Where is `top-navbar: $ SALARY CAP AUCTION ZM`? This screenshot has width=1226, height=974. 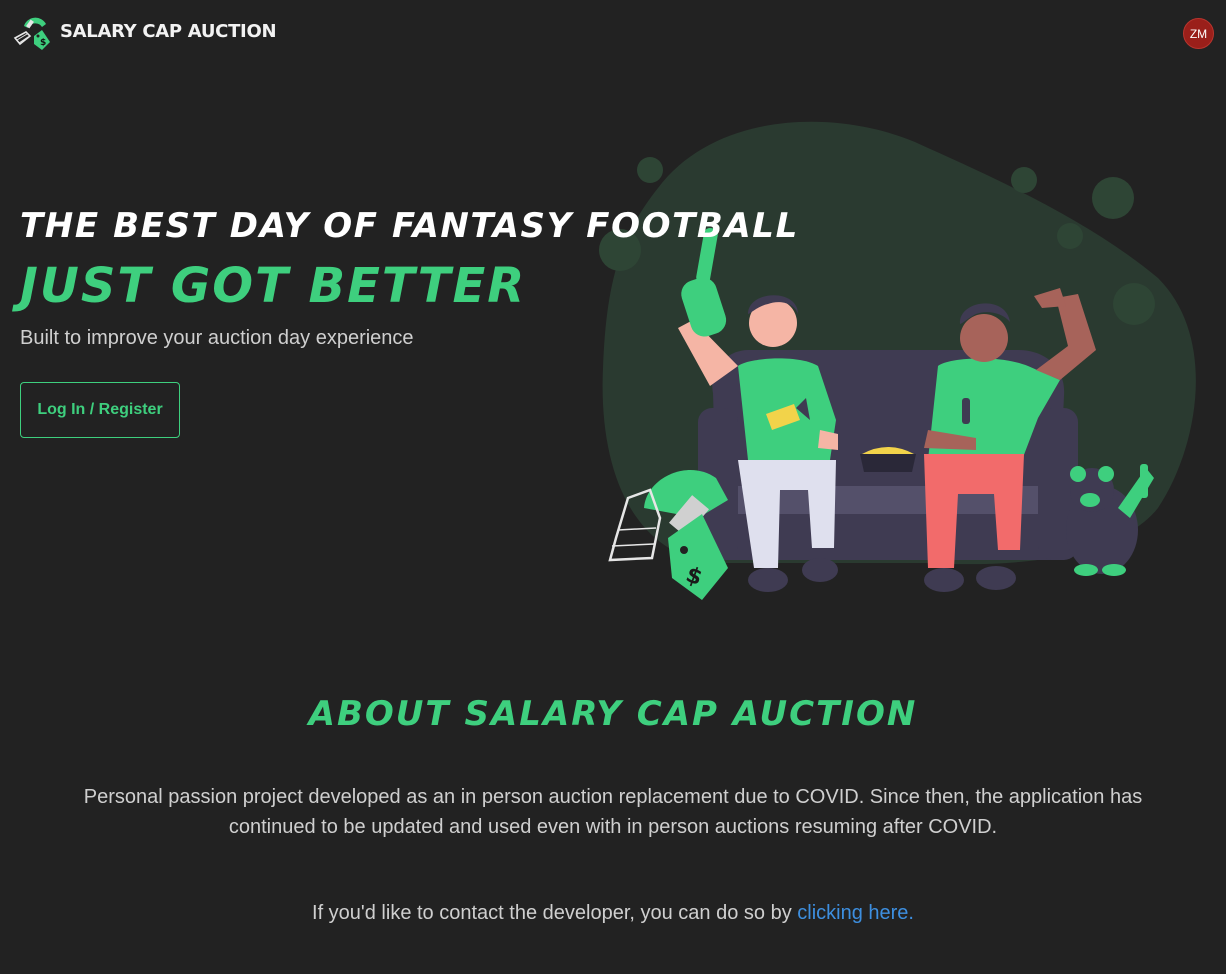 top-navbar: $ SALARY CAP AUCTION ZM is located at coordinates (613, 33).